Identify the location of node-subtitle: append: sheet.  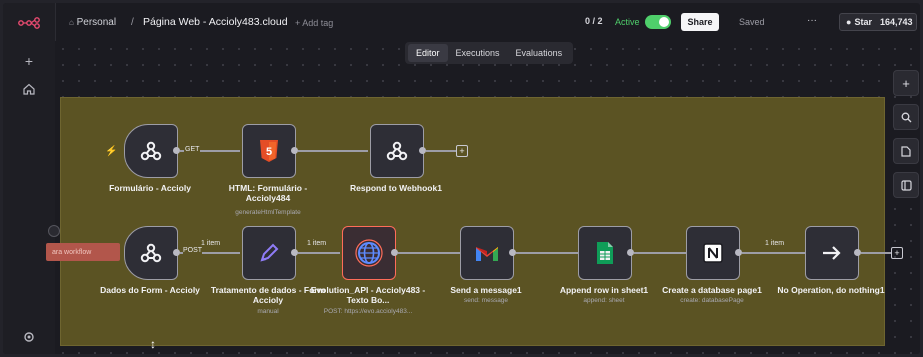
(604, 300).